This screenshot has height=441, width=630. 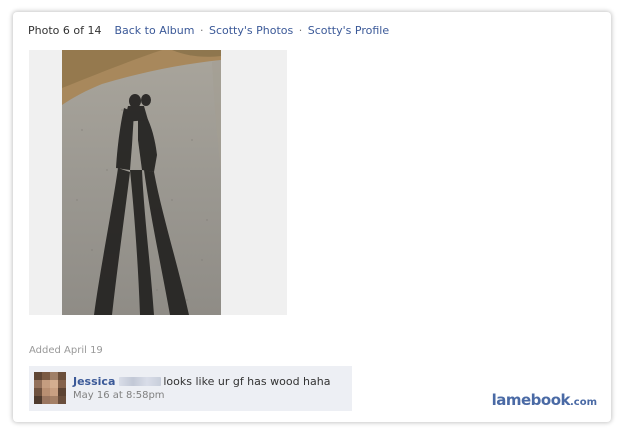 I want to click on comment-timestamp: May 16 at 8:58pm, so click(x=119, y=395).